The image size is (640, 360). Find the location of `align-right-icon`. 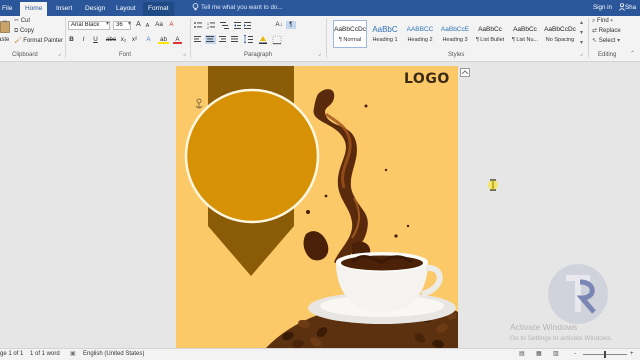

align-right-icon is located at coordinates (222, 39).